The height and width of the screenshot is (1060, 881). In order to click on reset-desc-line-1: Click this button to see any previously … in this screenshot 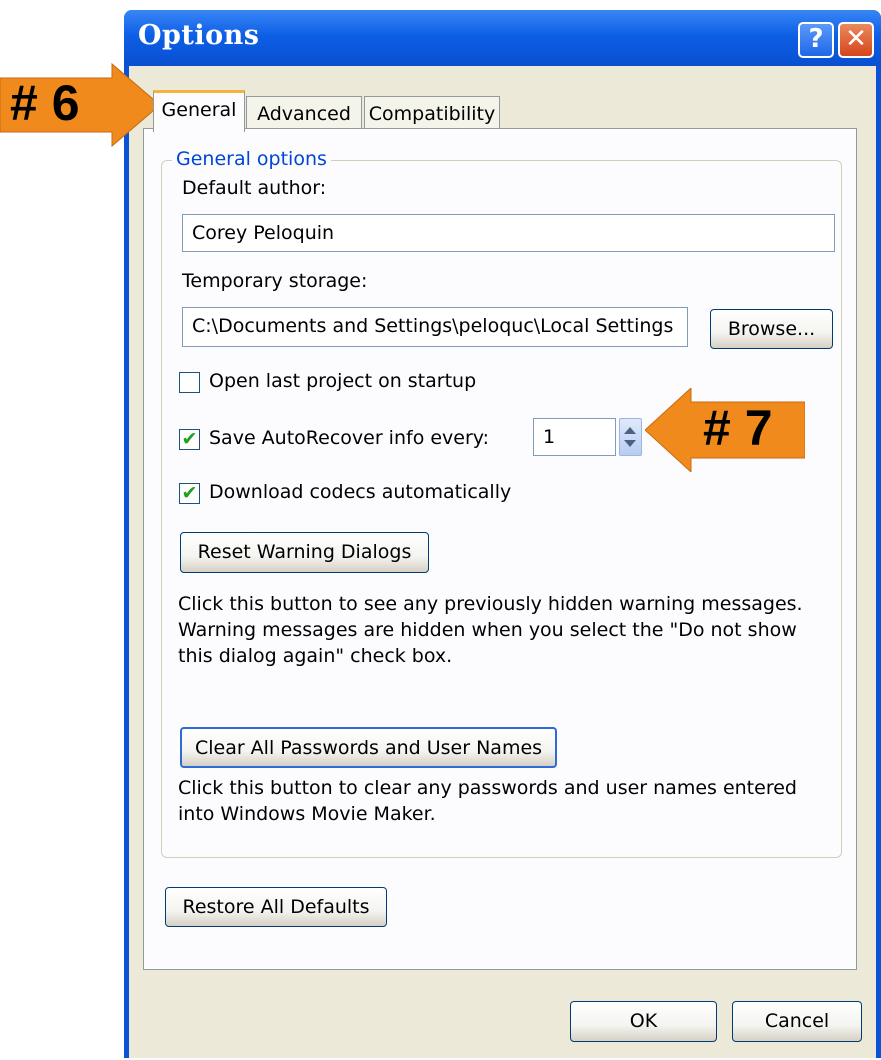, I will do `click(490, 604)`.